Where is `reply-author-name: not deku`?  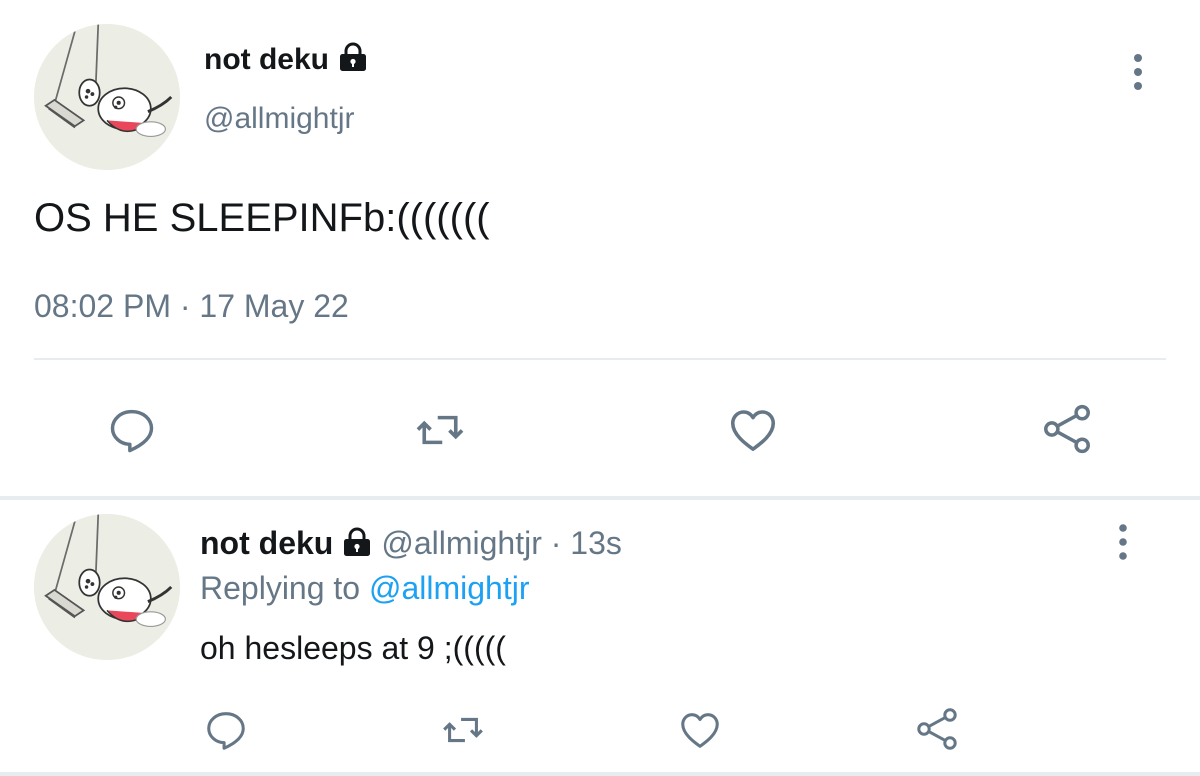 reply-author-name: not deku is located at coordinates (266, 543).